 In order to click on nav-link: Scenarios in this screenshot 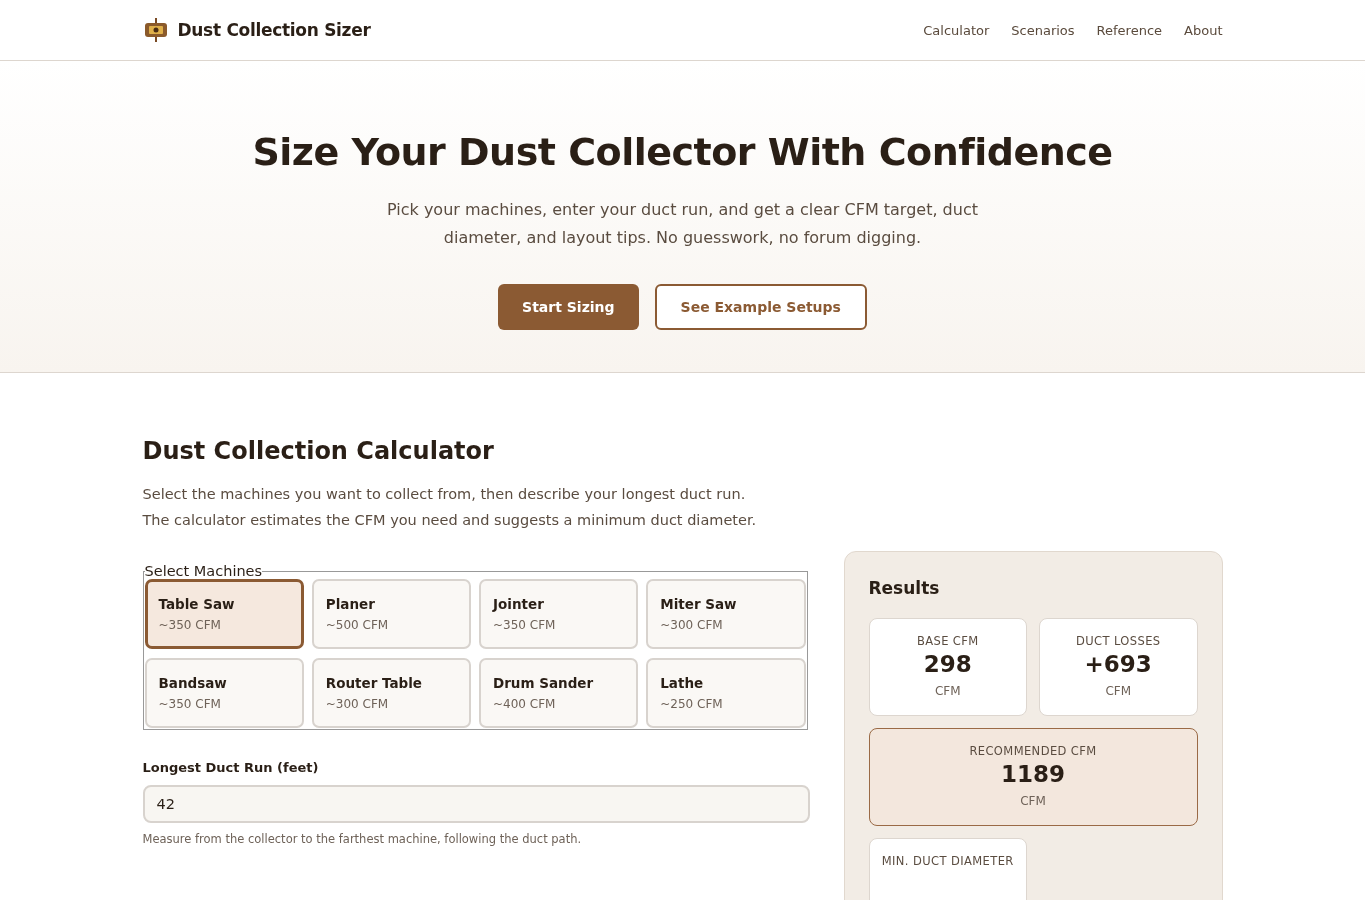, I will do `click(1043, 30)`.